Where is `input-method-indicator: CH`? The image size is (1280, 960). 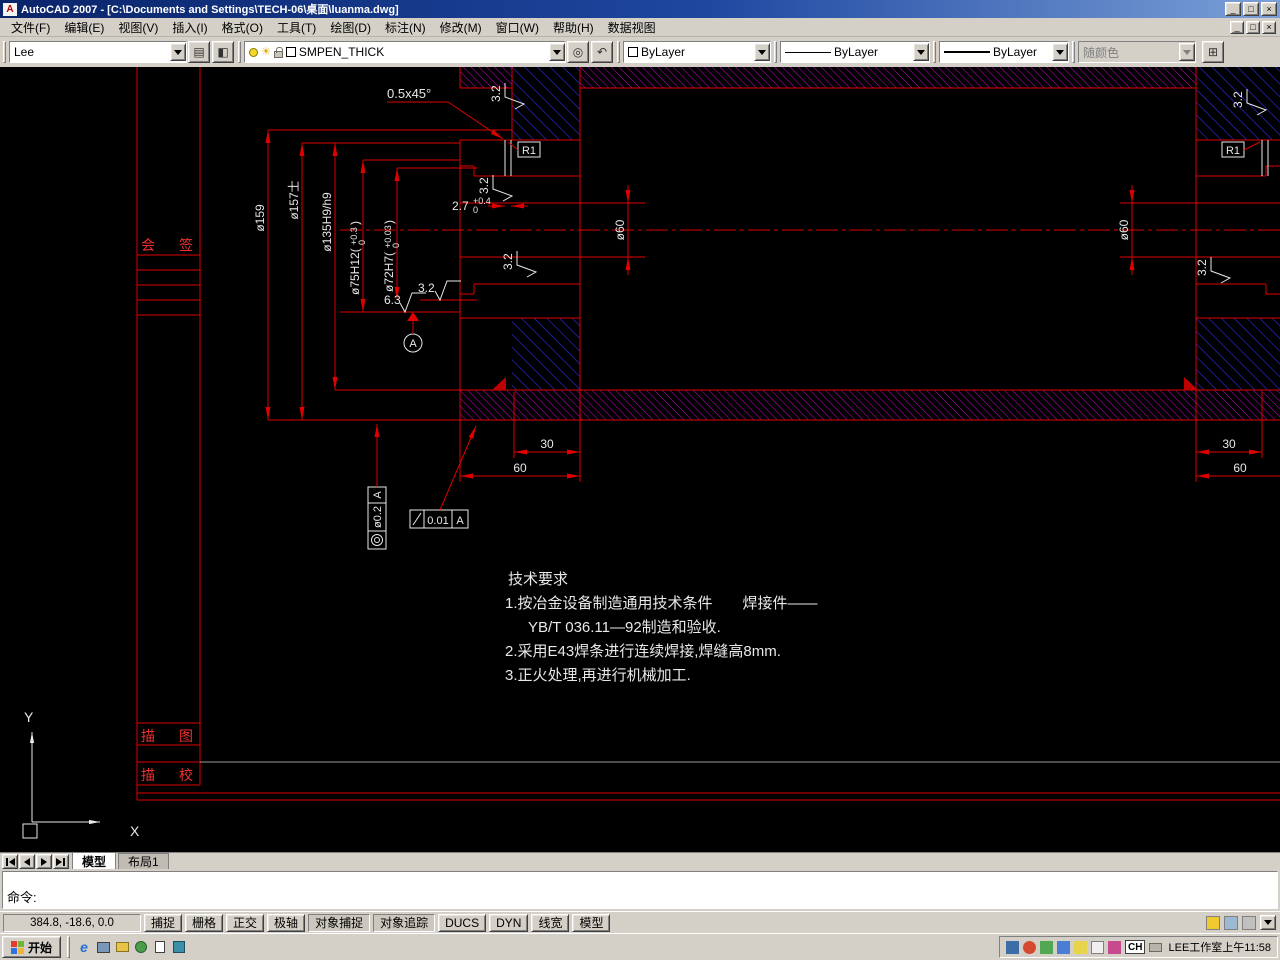
input-method-indicator: CH is located at coordinates (1135, 947).